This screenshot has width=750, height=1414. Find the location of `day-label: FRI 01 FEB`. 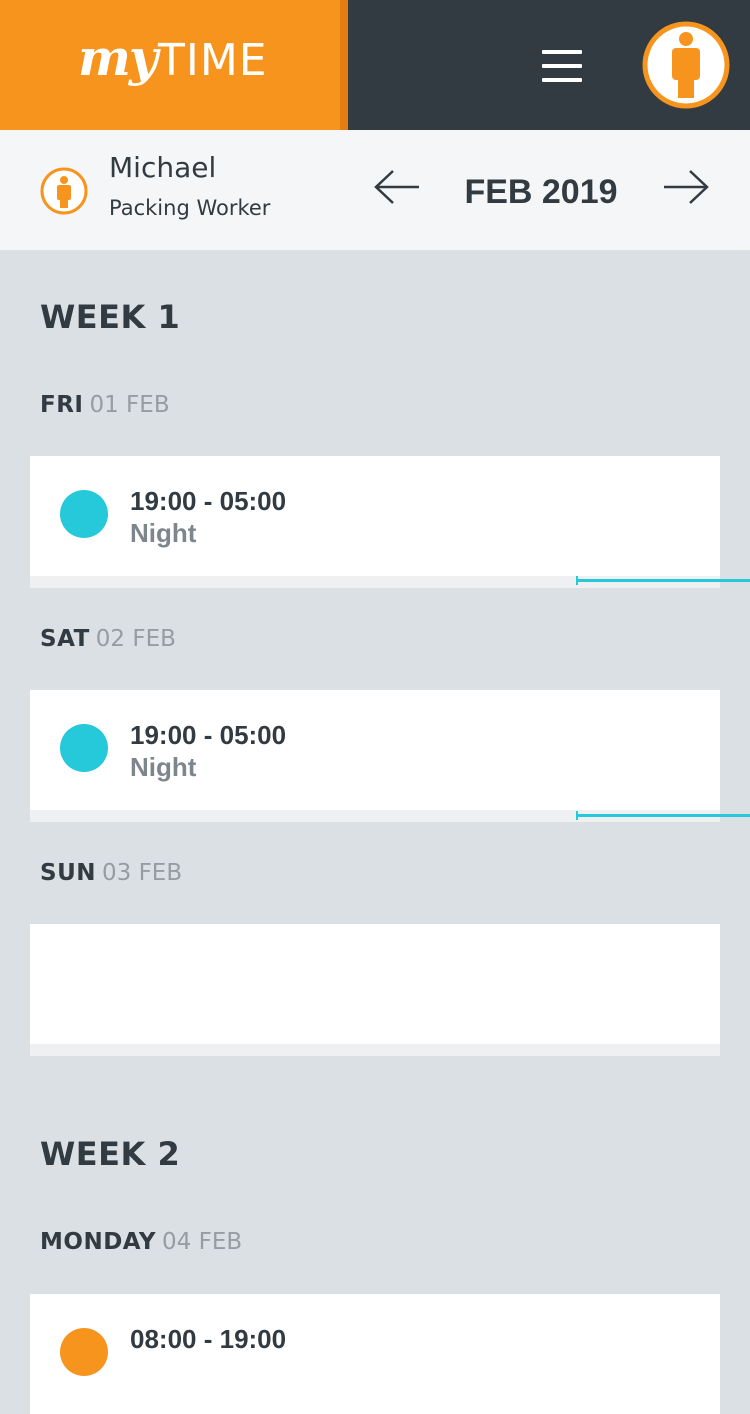

day-label: FRI 01 FEB is located at coordinates (105, 405).